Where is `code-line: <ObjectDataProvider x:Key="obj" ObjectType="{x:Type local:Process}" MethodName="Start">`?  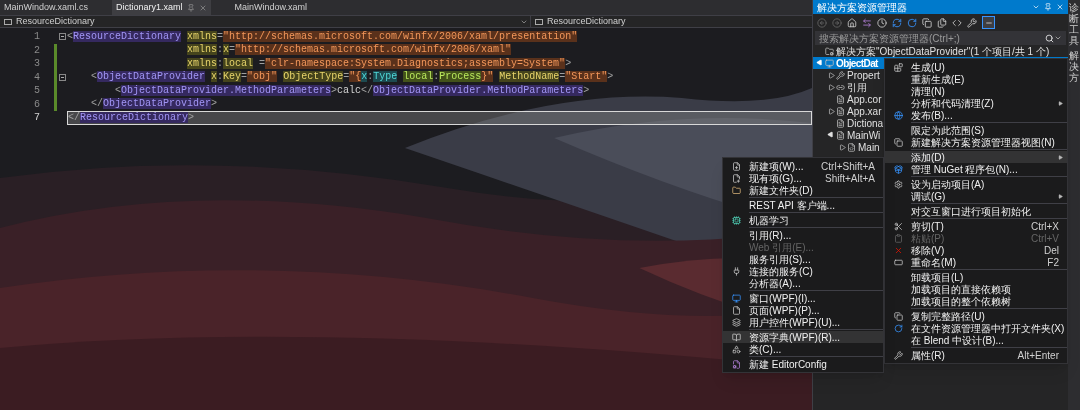 code-line: <ObjectDataProvider x:Key="obj" ObjectType="{x:Type local:Process}" MethodName="Start"> is located at coordinates (352, 77).